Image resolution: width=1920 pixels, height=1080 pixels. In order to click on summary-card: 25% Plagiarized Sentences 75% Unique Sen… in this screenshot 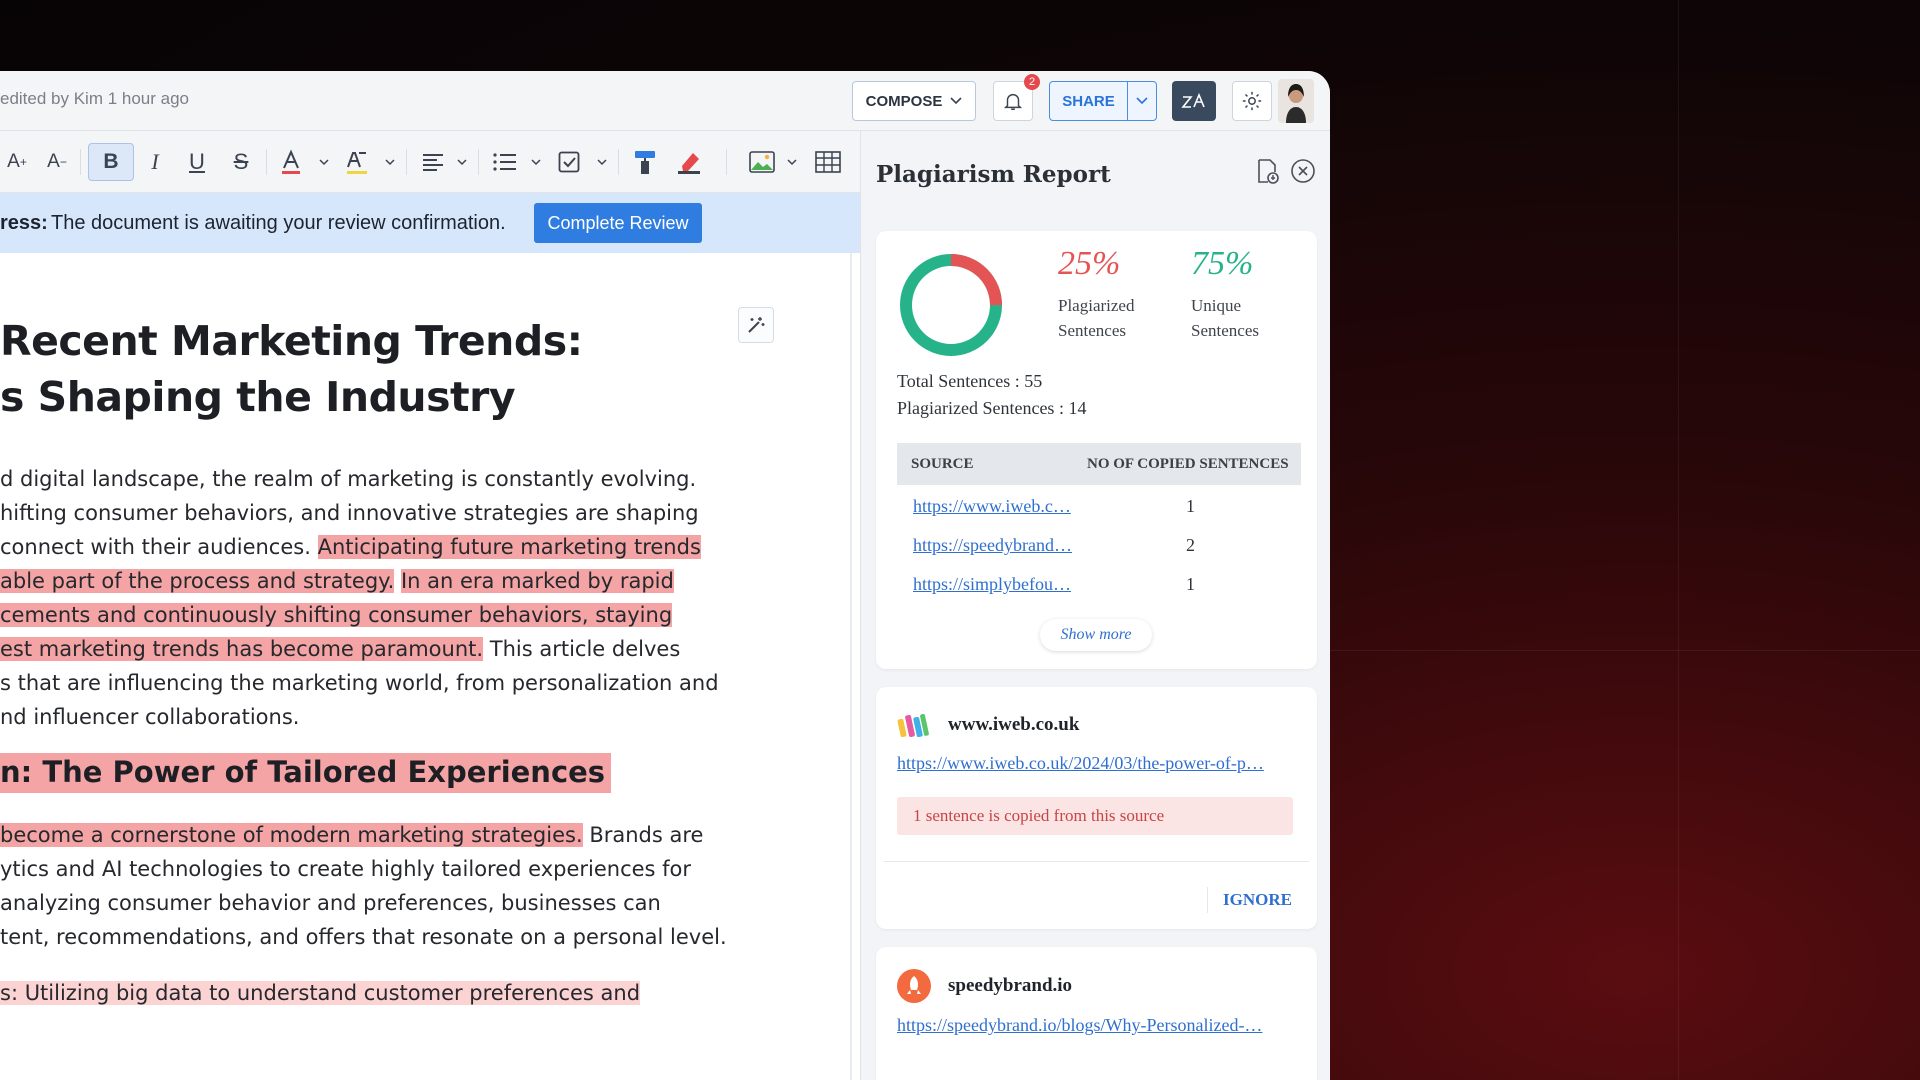, I will do `click(1096, 450)`.